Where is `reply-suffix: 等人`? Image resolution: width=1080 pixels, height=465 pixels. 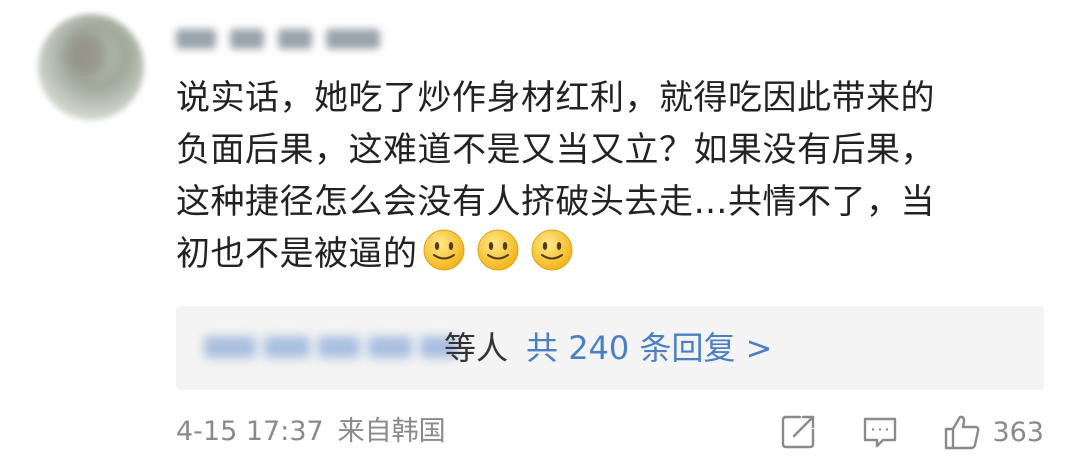
reply-suffix: 等人 is located at coordinates (476, 348).